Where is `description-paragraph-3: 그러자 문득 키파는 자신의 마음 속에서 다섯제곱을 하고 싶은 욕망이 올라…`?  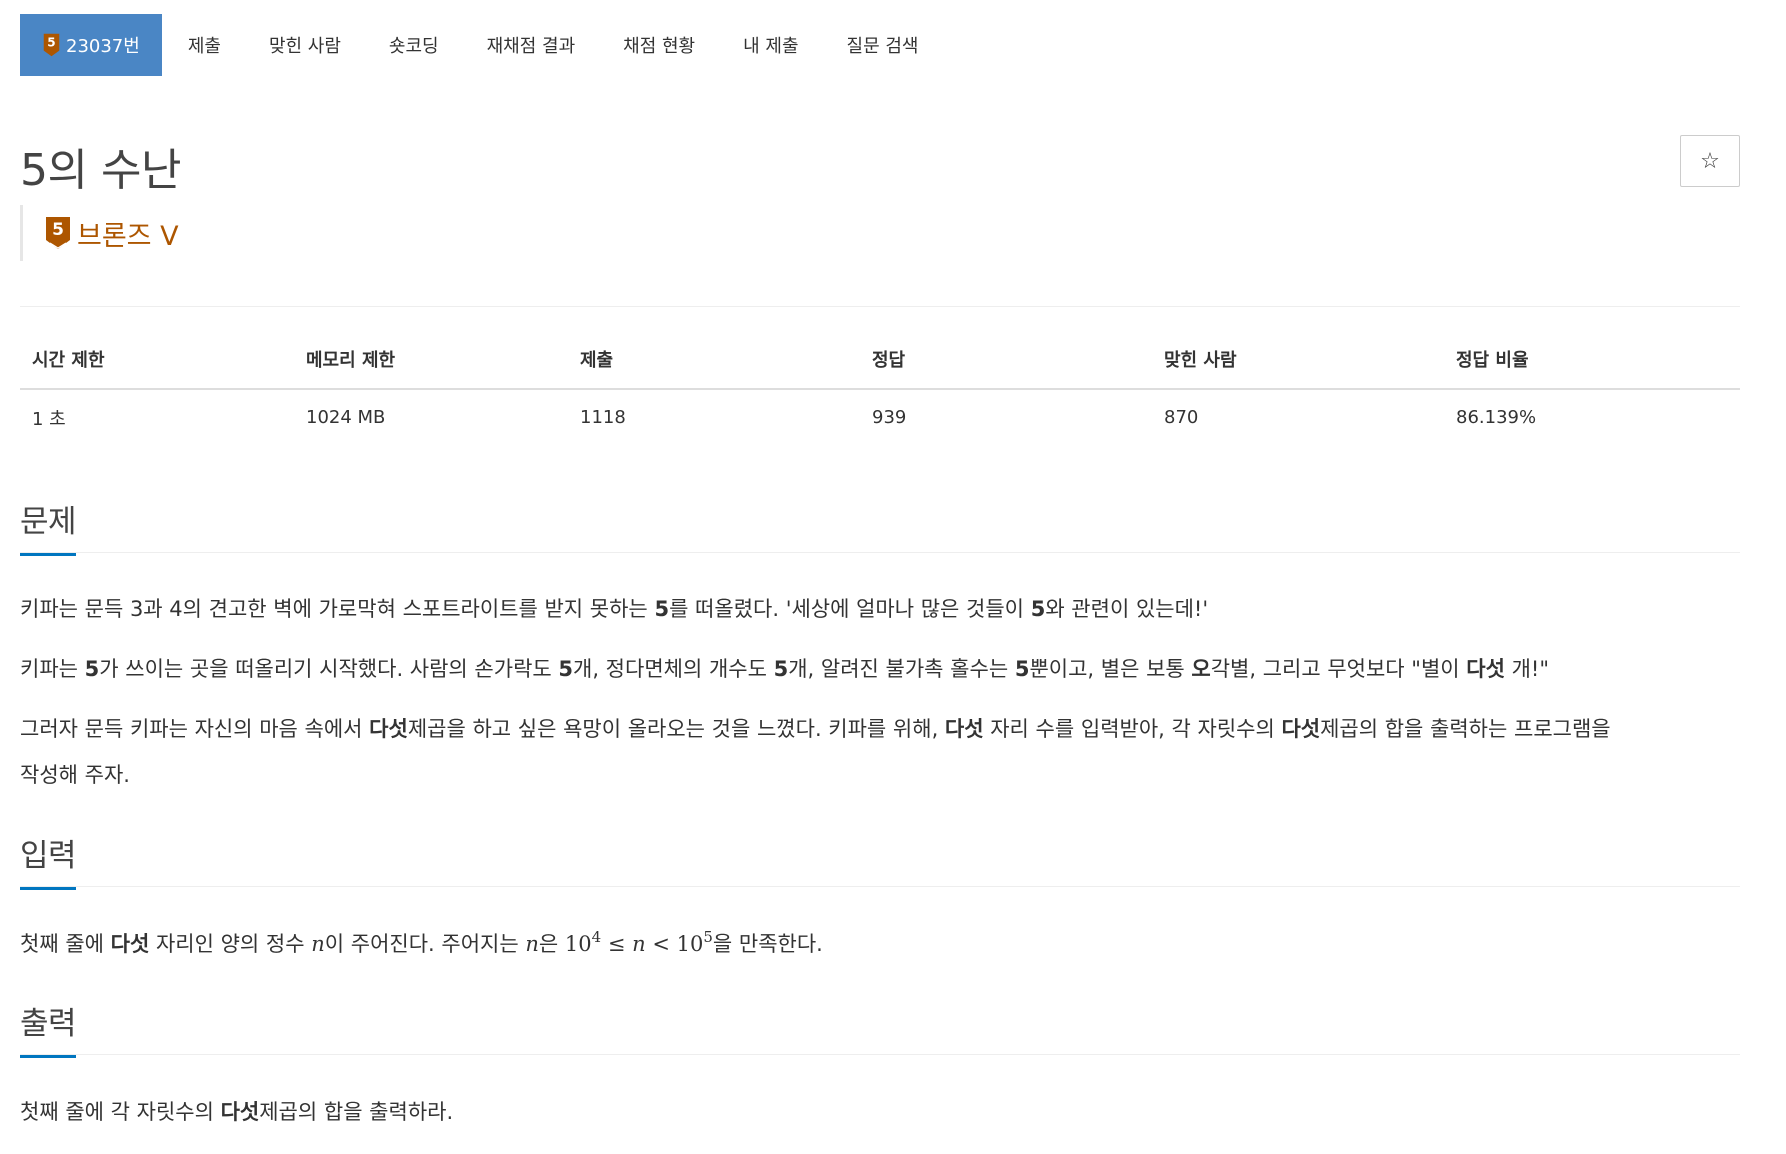
description-paragraph-3: 그러자 문득 키파는 자신의 마음 속에서 다섯제곱을 하고 싶은 욕망이 올라… is located at coordinates (815, 729).